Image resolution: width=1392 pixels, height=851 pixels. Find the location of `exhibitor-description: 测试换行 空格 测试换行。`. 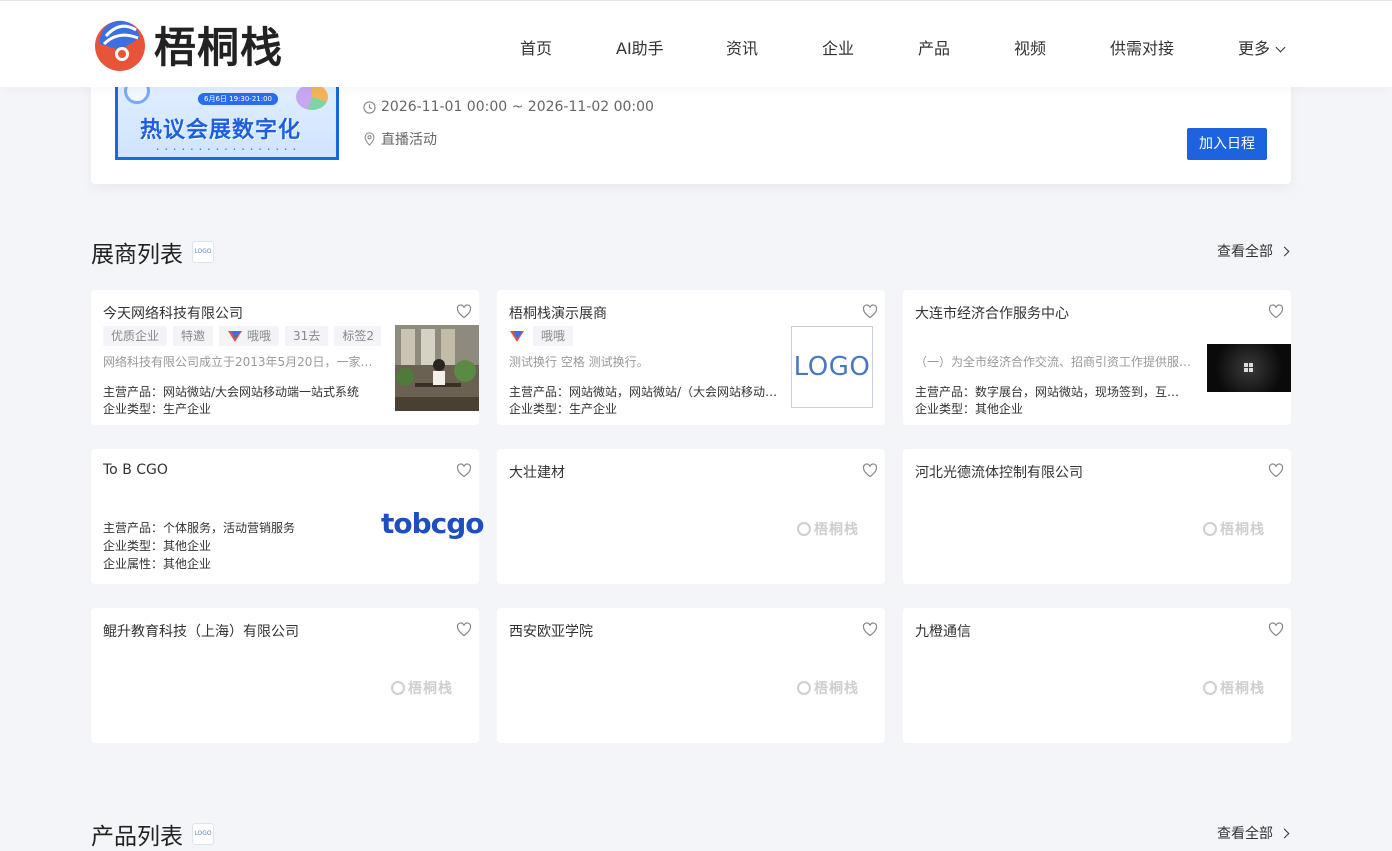

exhibitor-description: 测试换行 空格 测试换行。 is located at coordinates (579, 362).